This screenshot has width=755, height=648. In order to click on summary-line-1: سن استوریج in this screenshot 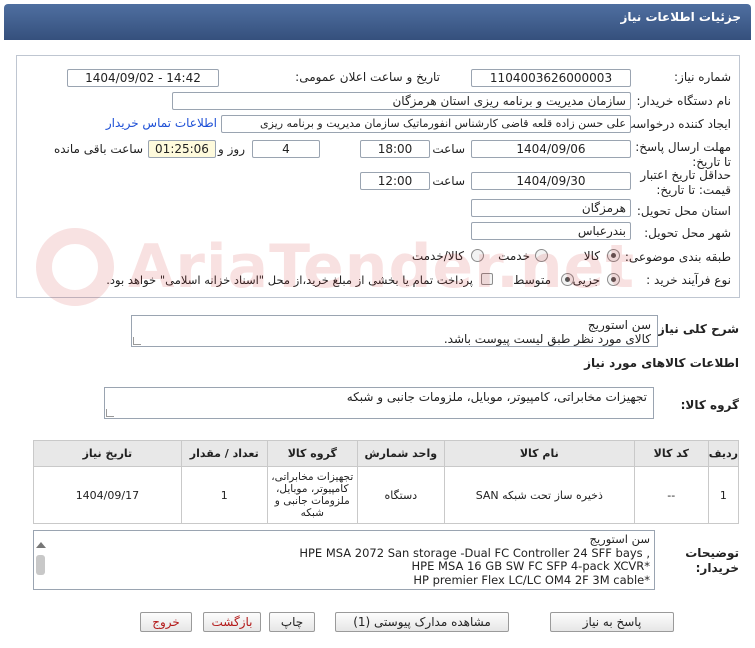, I will do `click(619, 325)`.